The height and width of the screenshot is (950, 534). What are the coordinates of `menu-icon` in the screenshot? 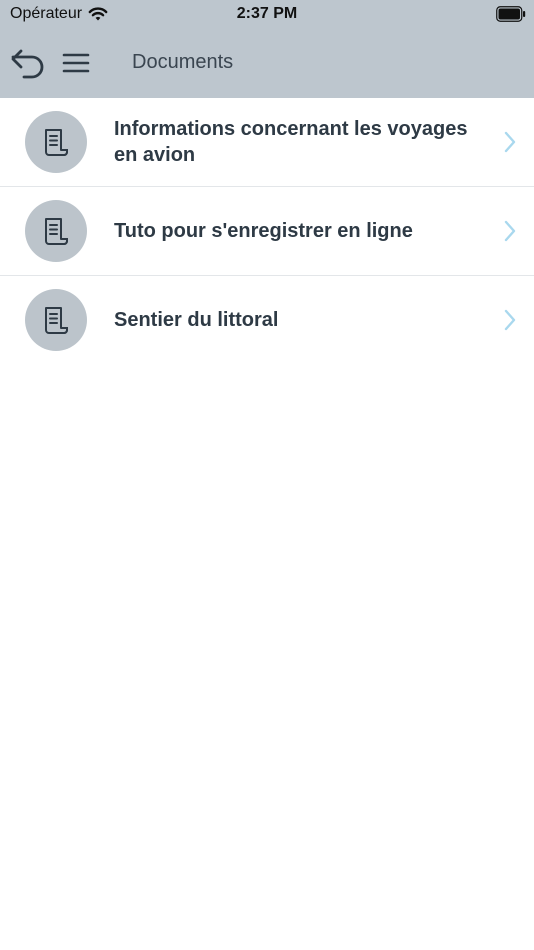 It's located at (76, 63).